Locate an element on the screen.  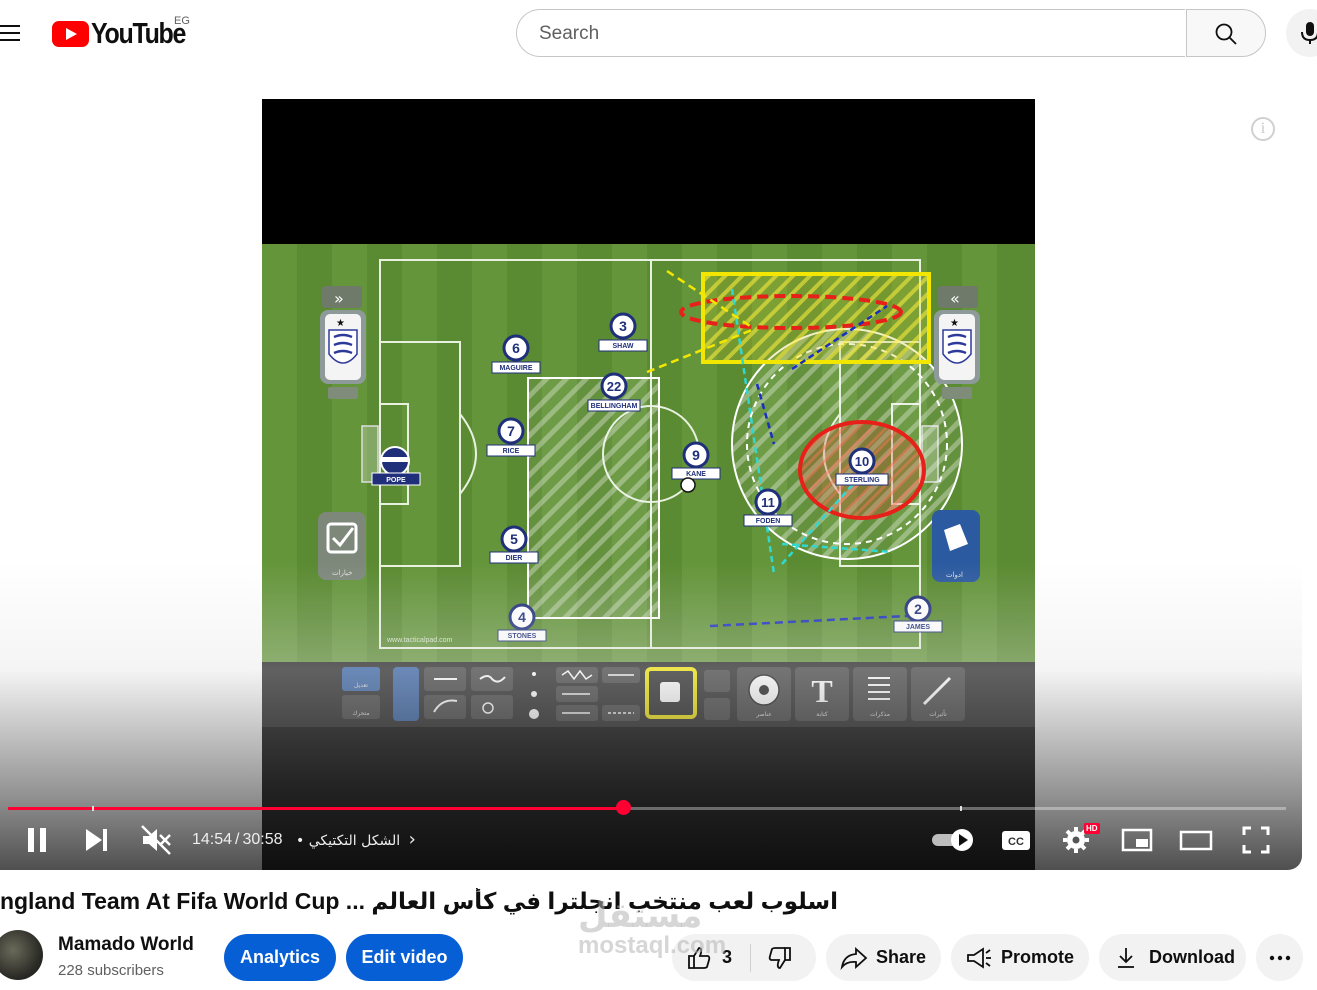
like-count: 3 is located at coordinates (727, 957).